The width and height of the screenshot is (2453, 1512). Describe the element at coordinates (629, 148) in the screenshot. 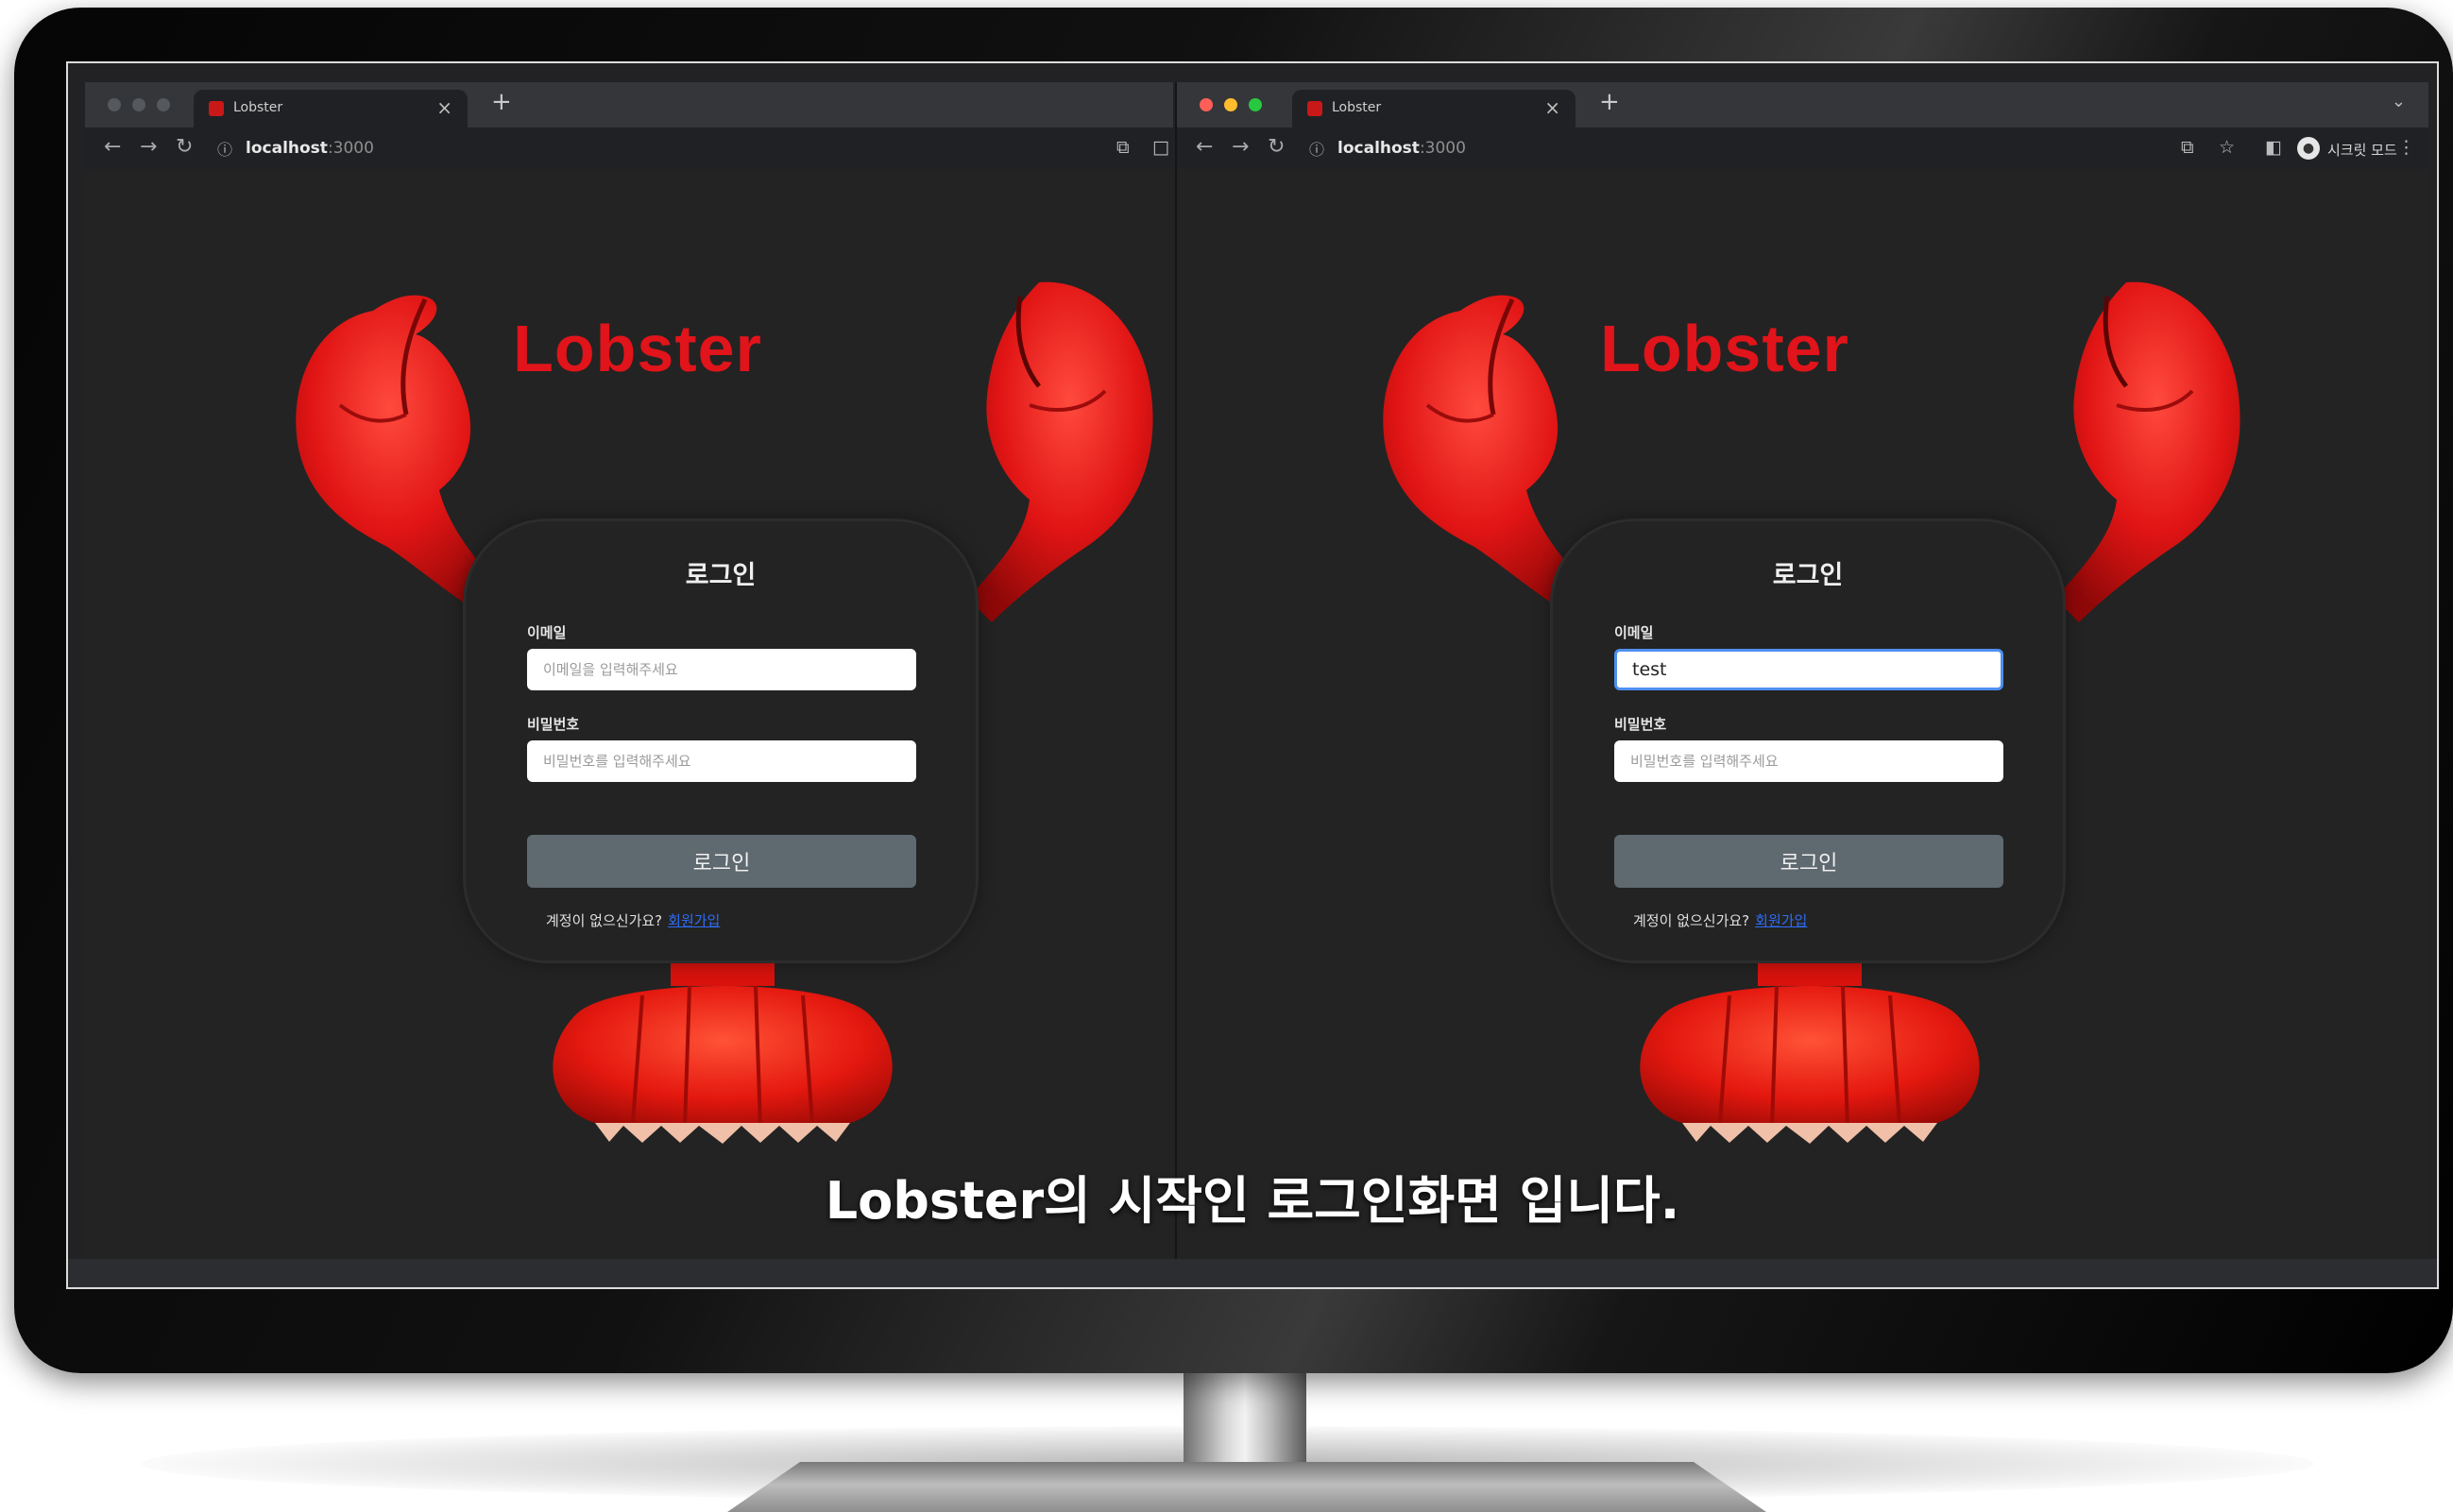

I see `address-bar: ← → ↻ ⓘ localhost :3000 ⧉ □` at that location.